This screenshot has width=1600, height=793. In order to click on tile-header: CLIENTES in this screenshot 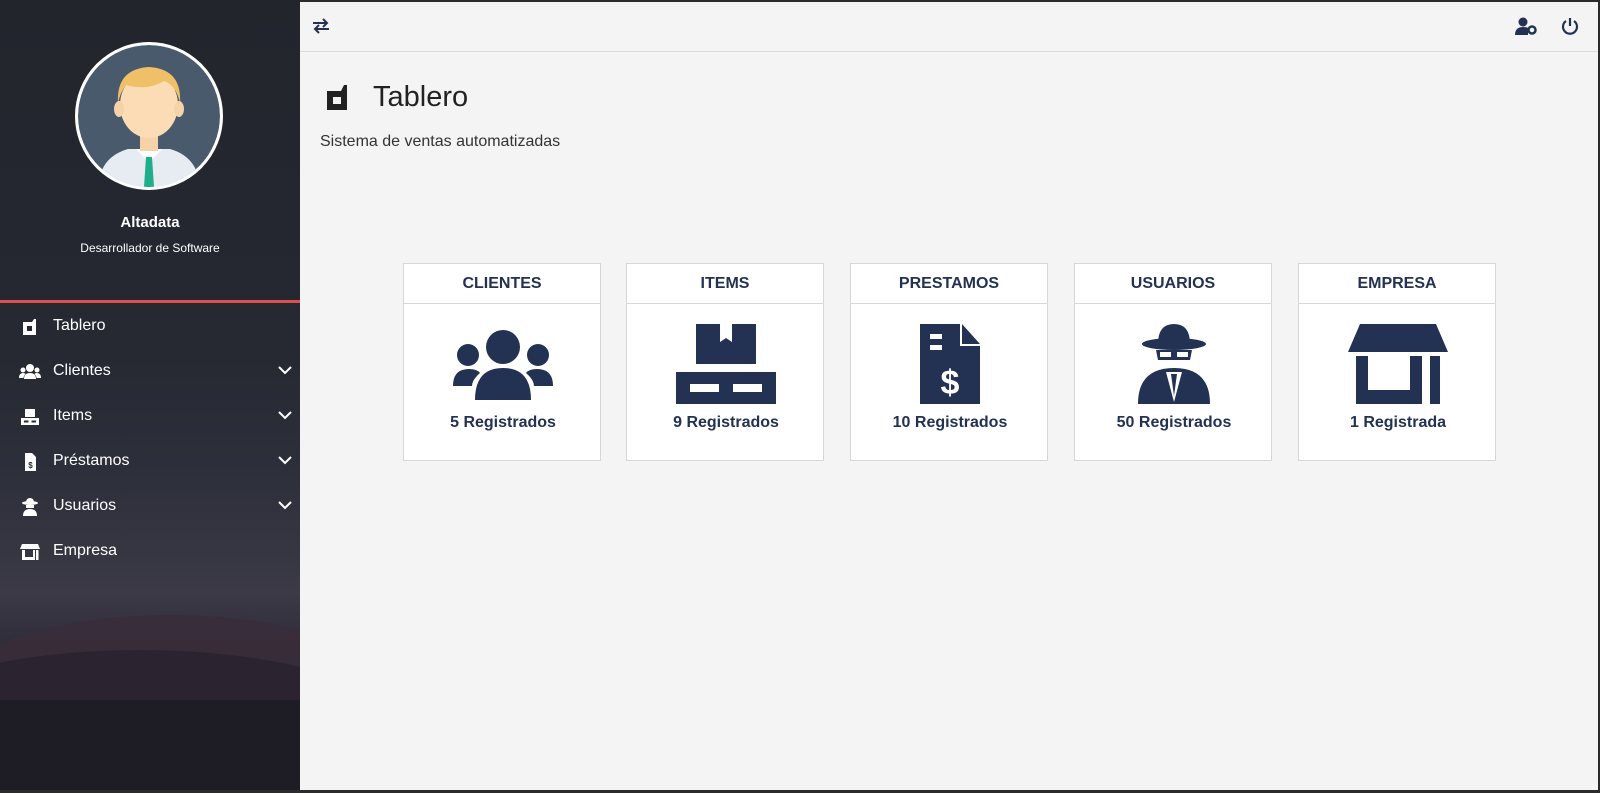, I will do `click(502, 284)`.